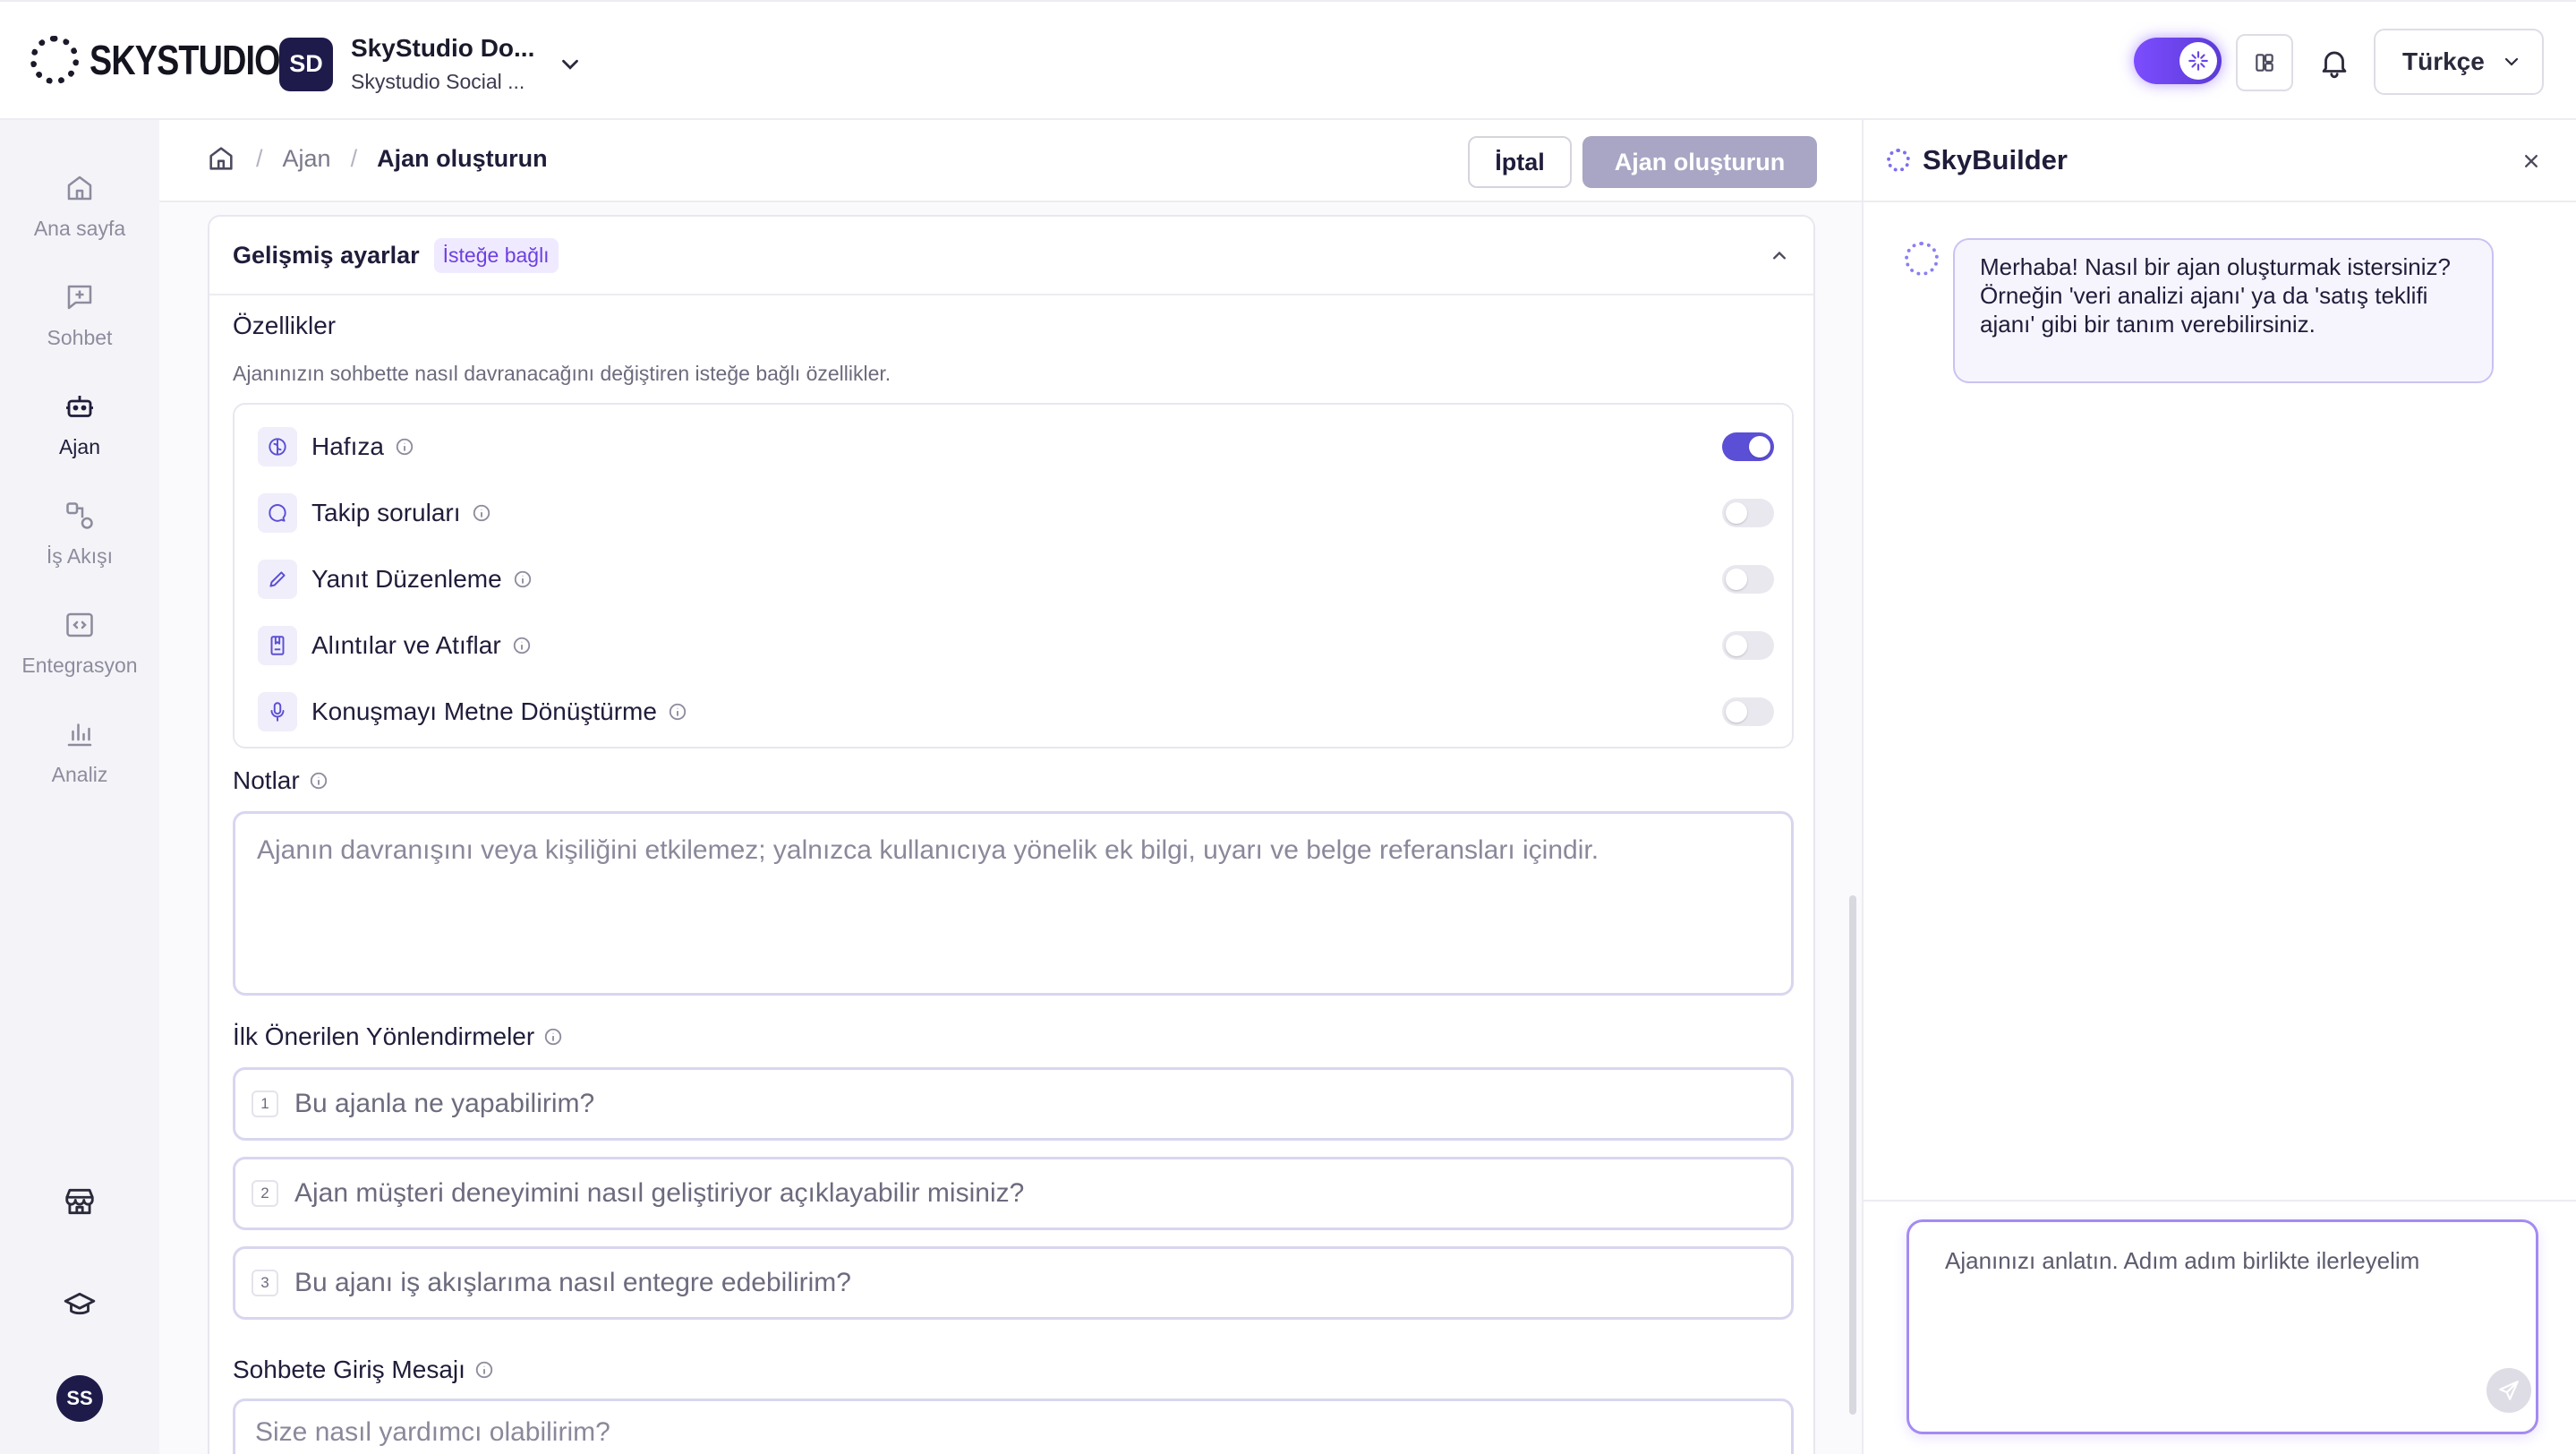  I want to click on layout-panels-icon, so click(2264, 63).